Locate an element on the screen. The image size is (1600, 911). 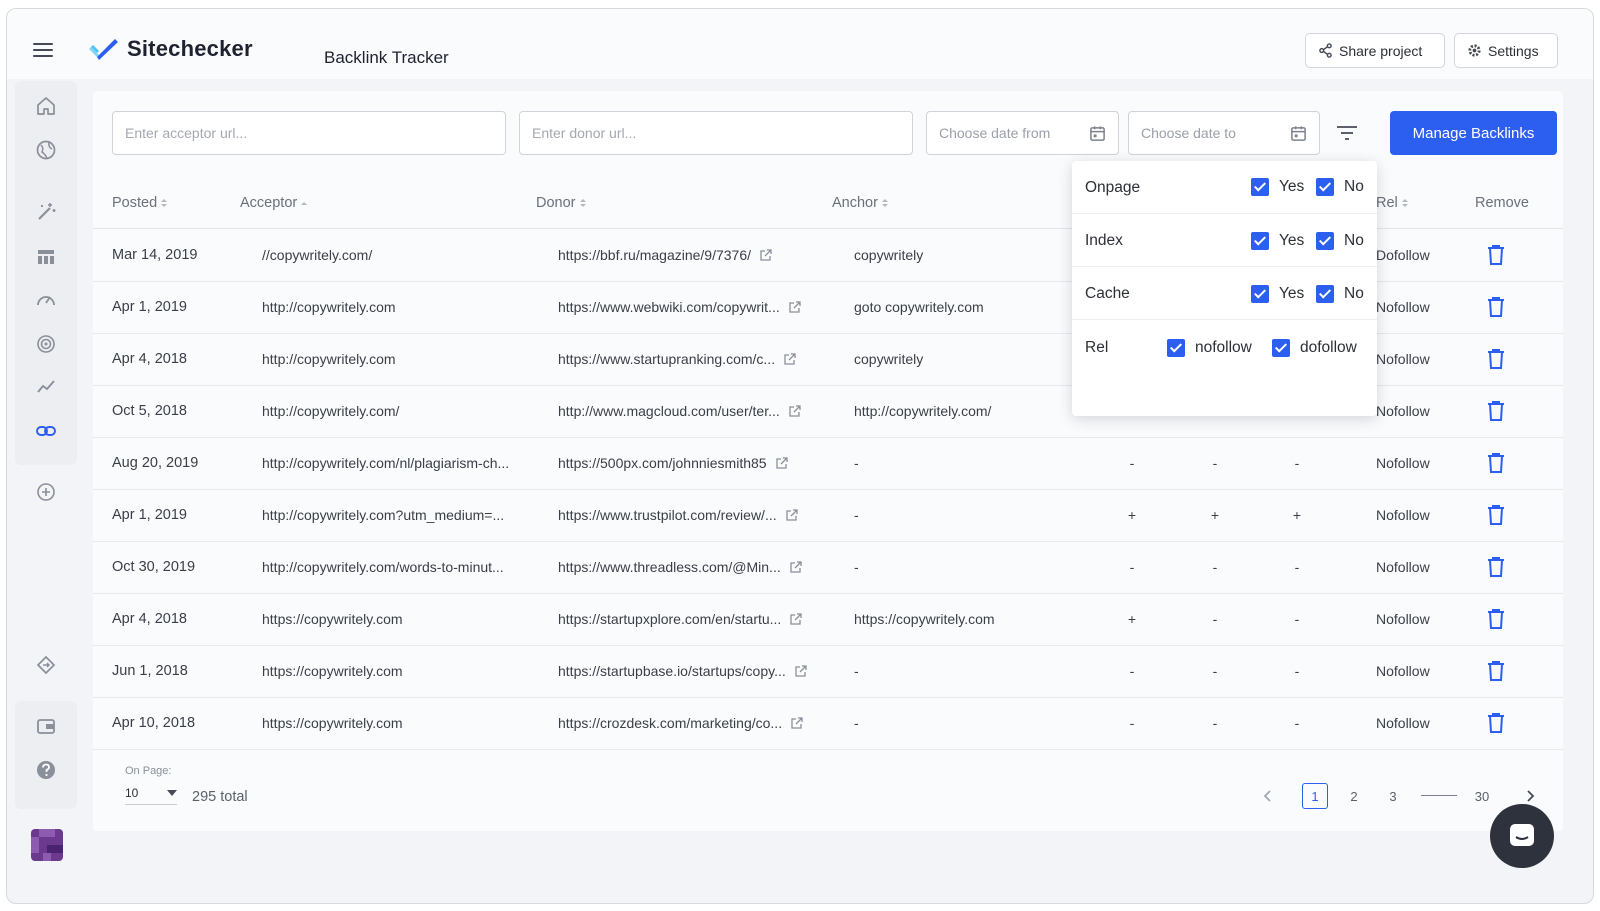
page-size-value: 10 is located at coordinates (132, 792).